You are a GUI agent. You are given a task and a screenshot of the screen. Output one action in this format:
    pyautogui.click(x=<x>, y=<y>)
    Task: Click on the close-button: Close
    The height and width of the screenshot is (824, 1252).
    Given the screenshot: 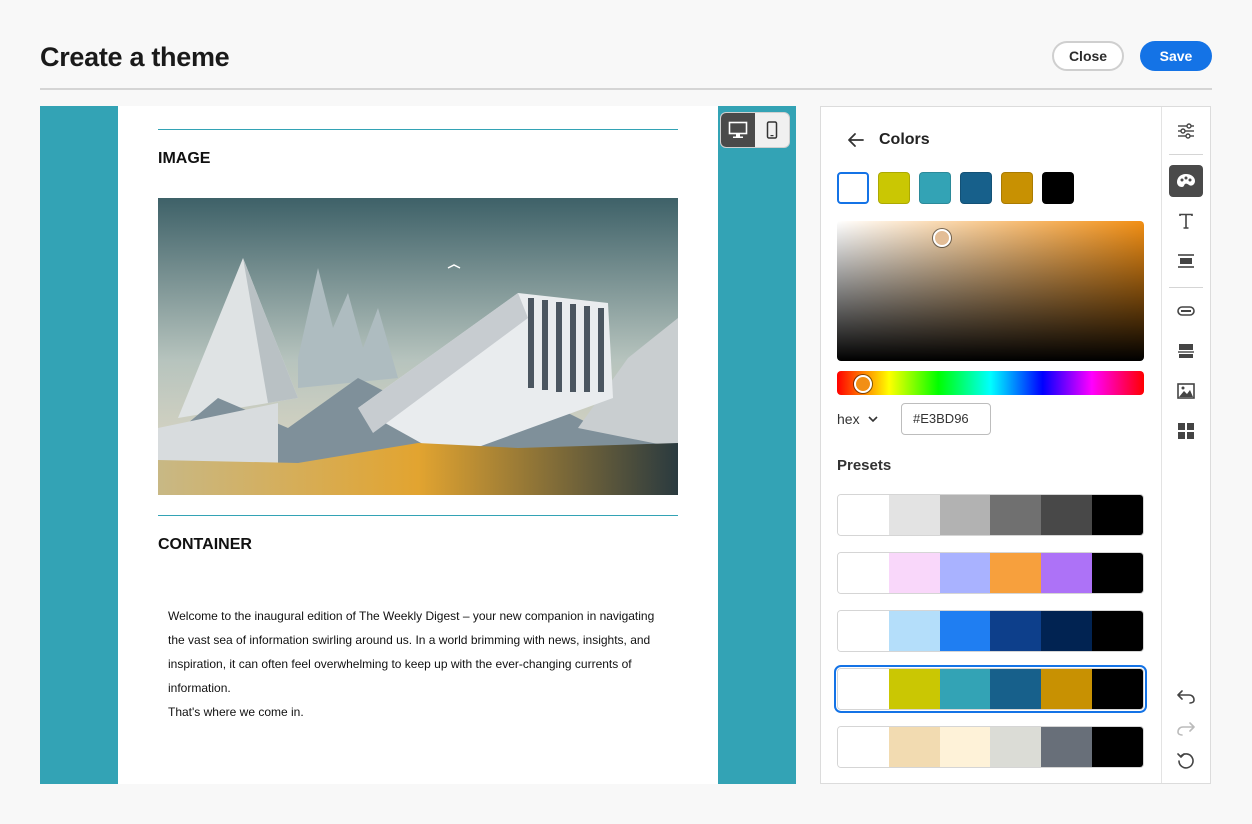 What is the action you would take?
    pyautogui.click(x=1088, y=56)
    